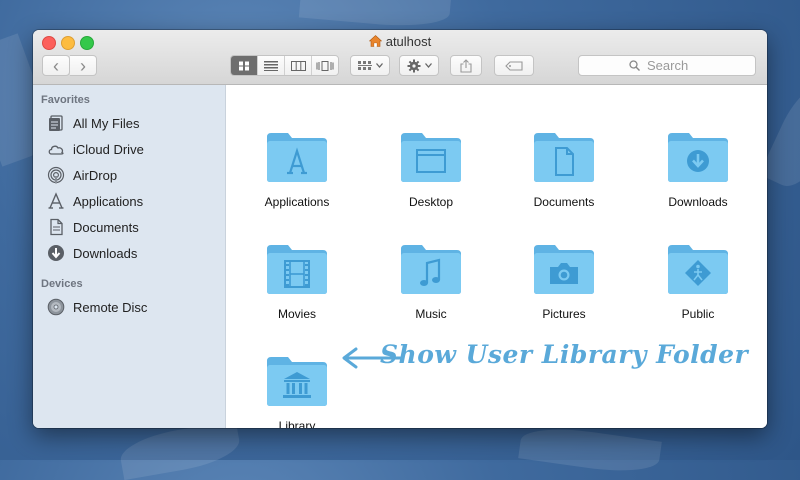 The width and height of the screenshot is (800, 480). Describe the element at coordinates (431, 269) in the screenshot. I see `music-folder-icon` at that location.